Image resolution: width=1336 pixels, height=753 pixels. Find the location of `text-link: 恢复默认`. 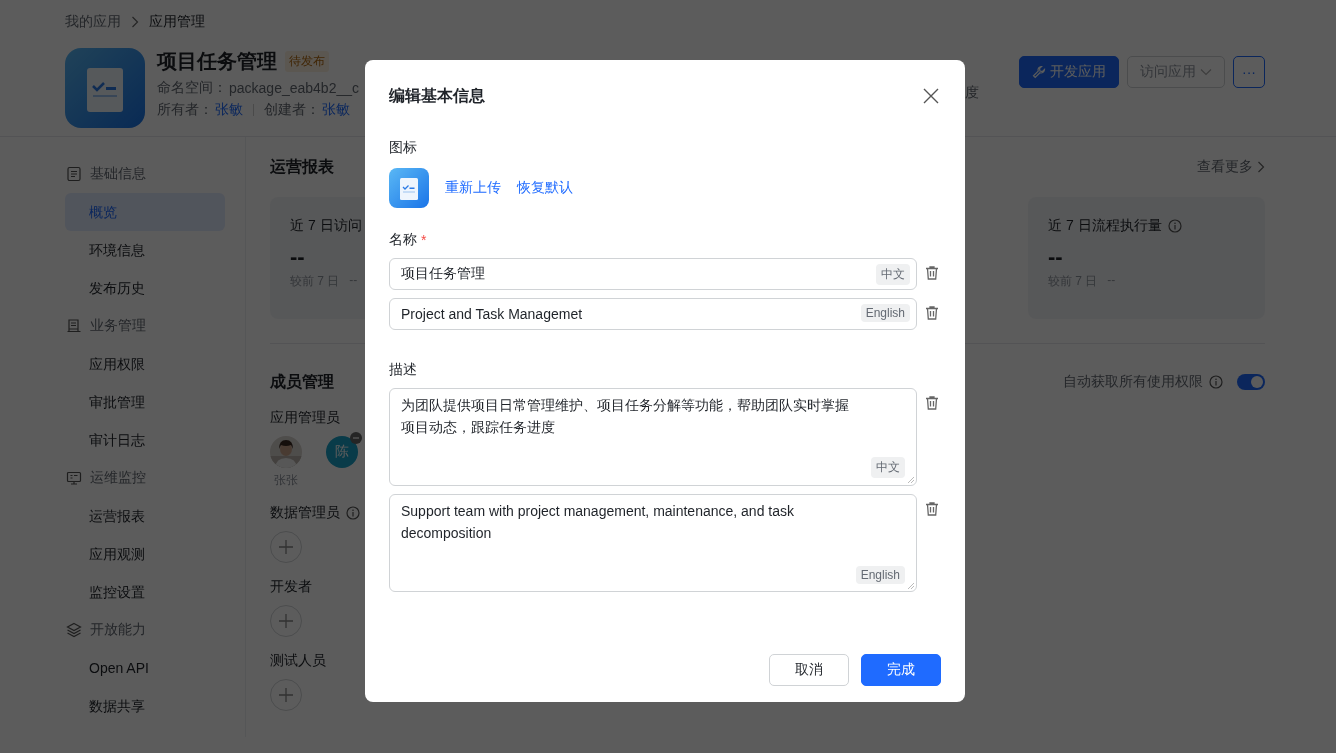

text-link: 恢复默认 is located at coordinates (545, 188).